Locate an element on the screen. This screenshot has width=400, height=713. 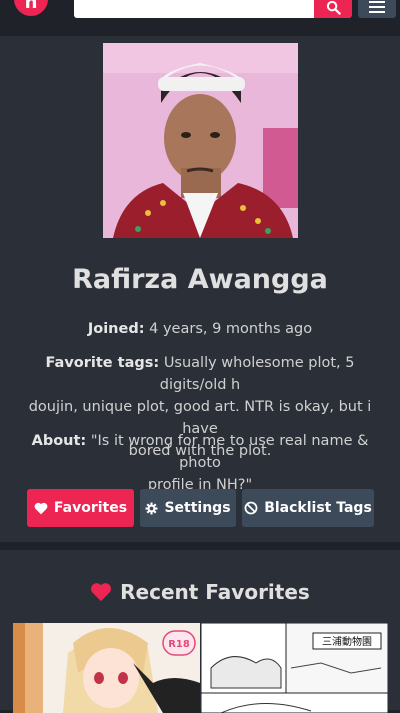
site-logo: n is located at coordinates (31, 8).